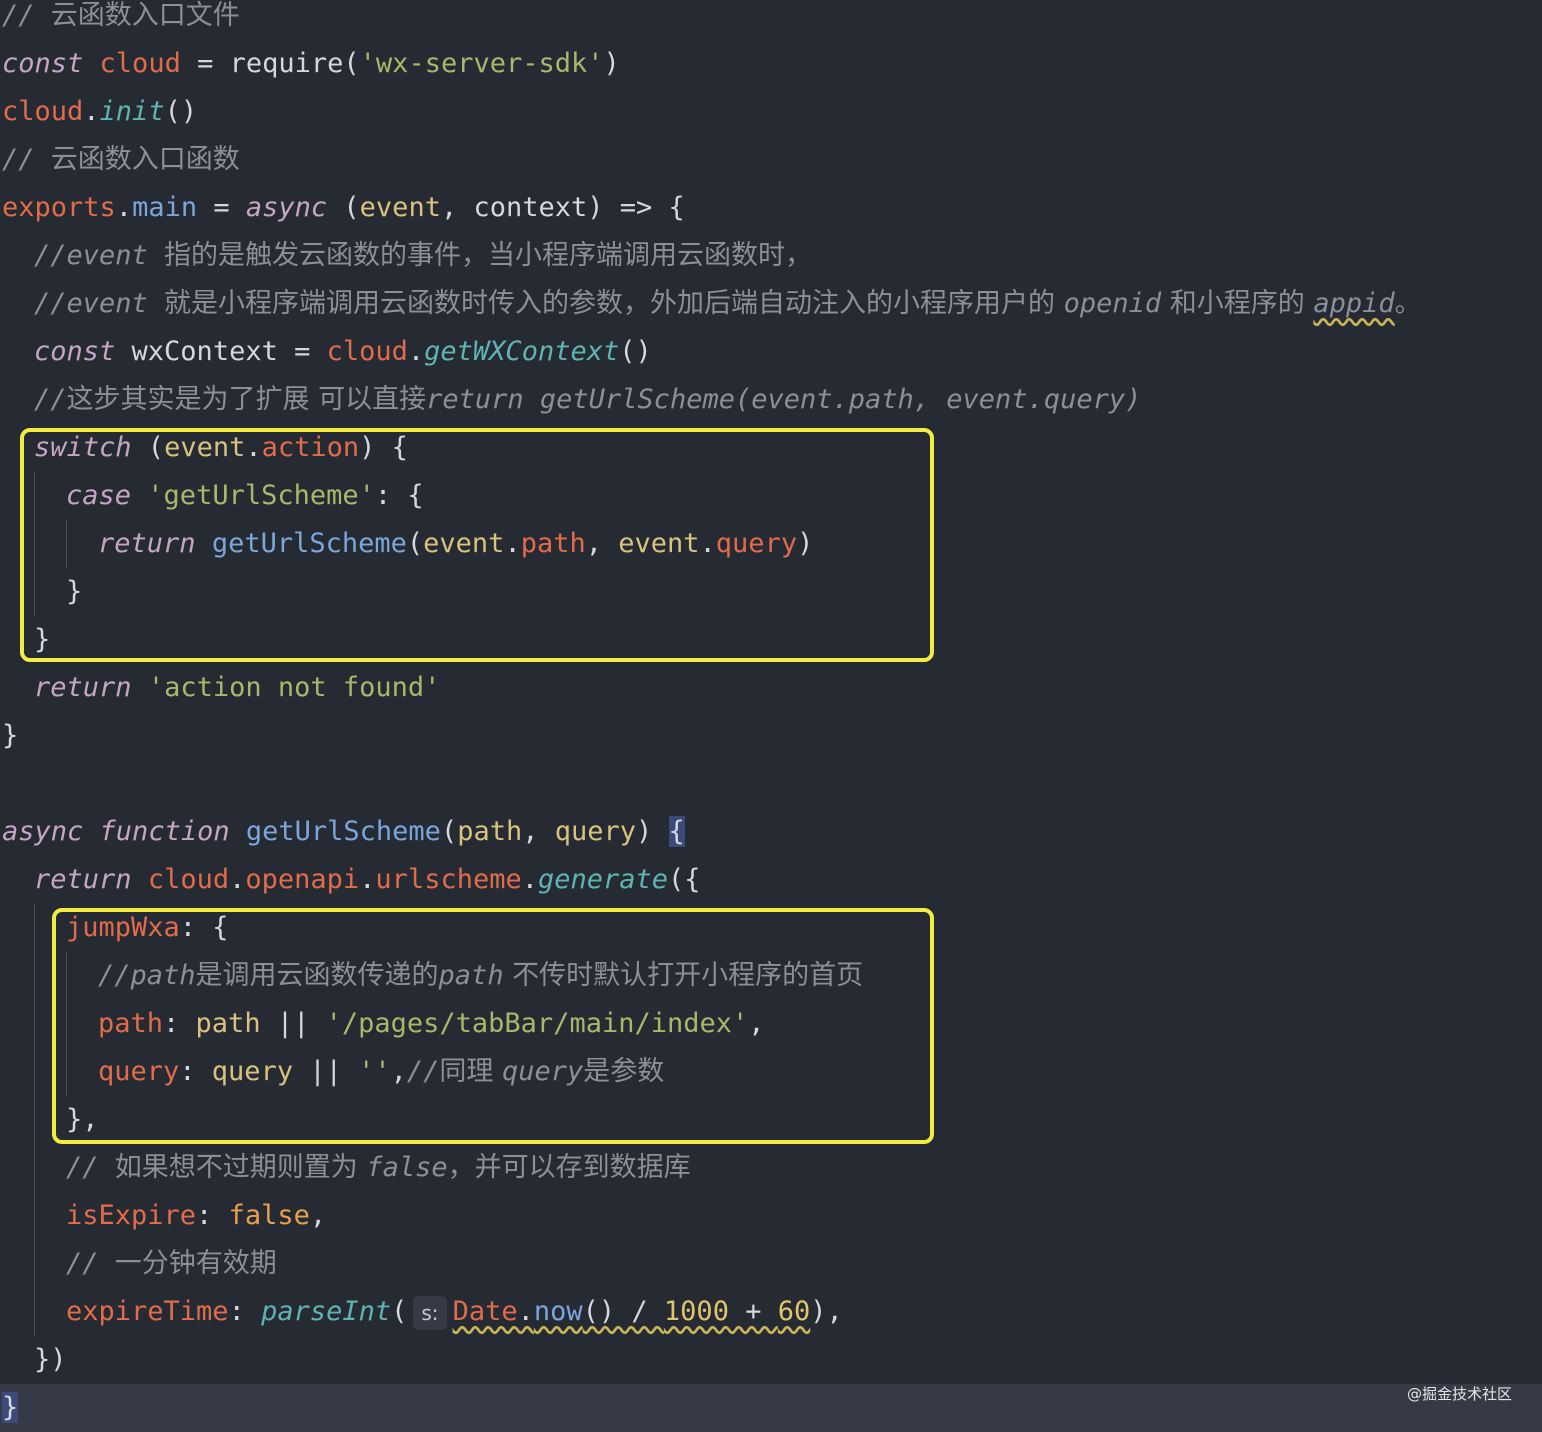  I want to click on code-line: // 一分钟有效期, so click(138, 1264).